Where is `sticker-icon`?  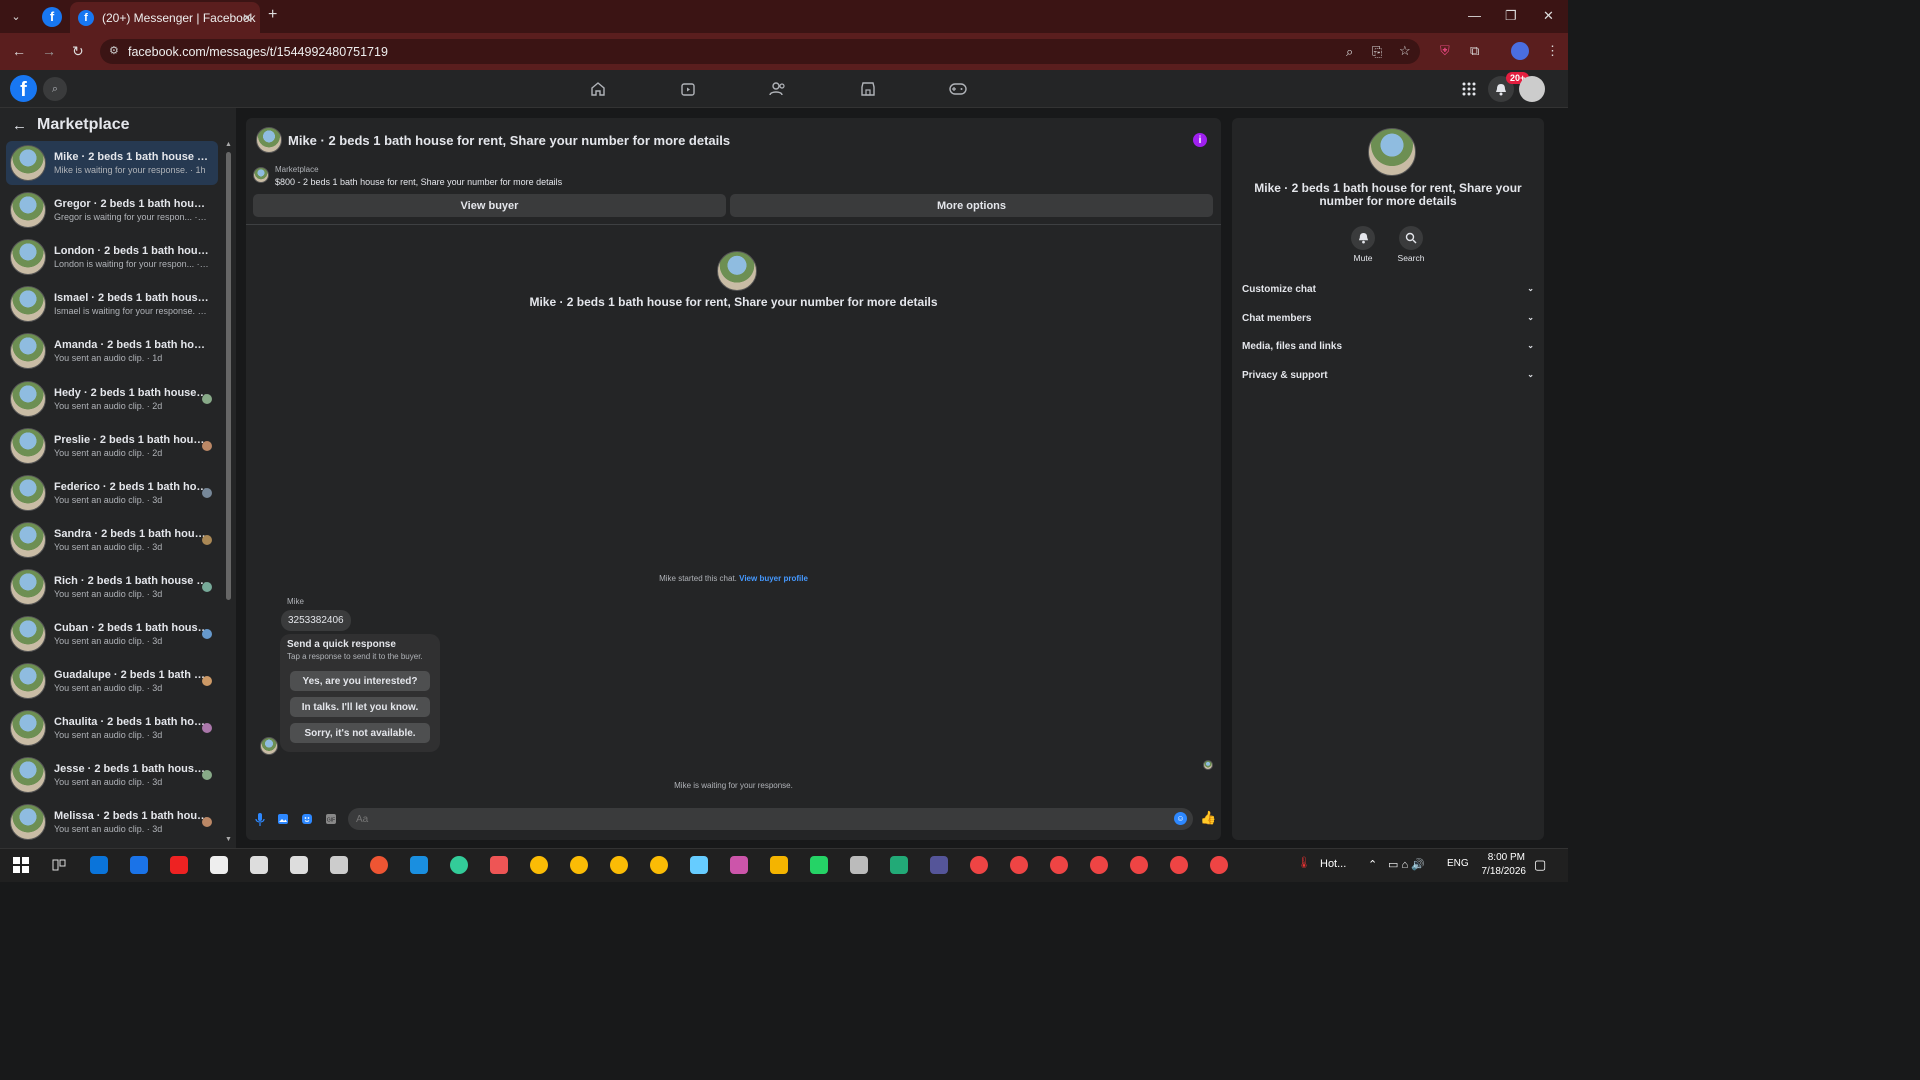
sticker-icon is located at coordinates (307, 819).